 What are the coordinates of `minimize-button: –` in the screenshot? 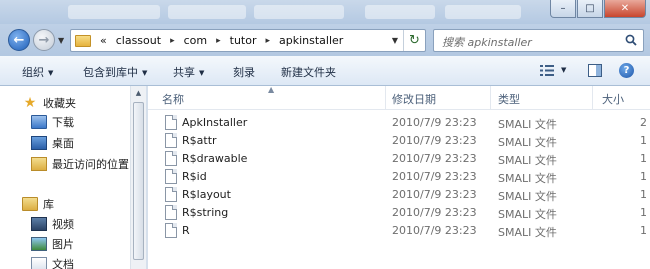 It's located at (563, 9).